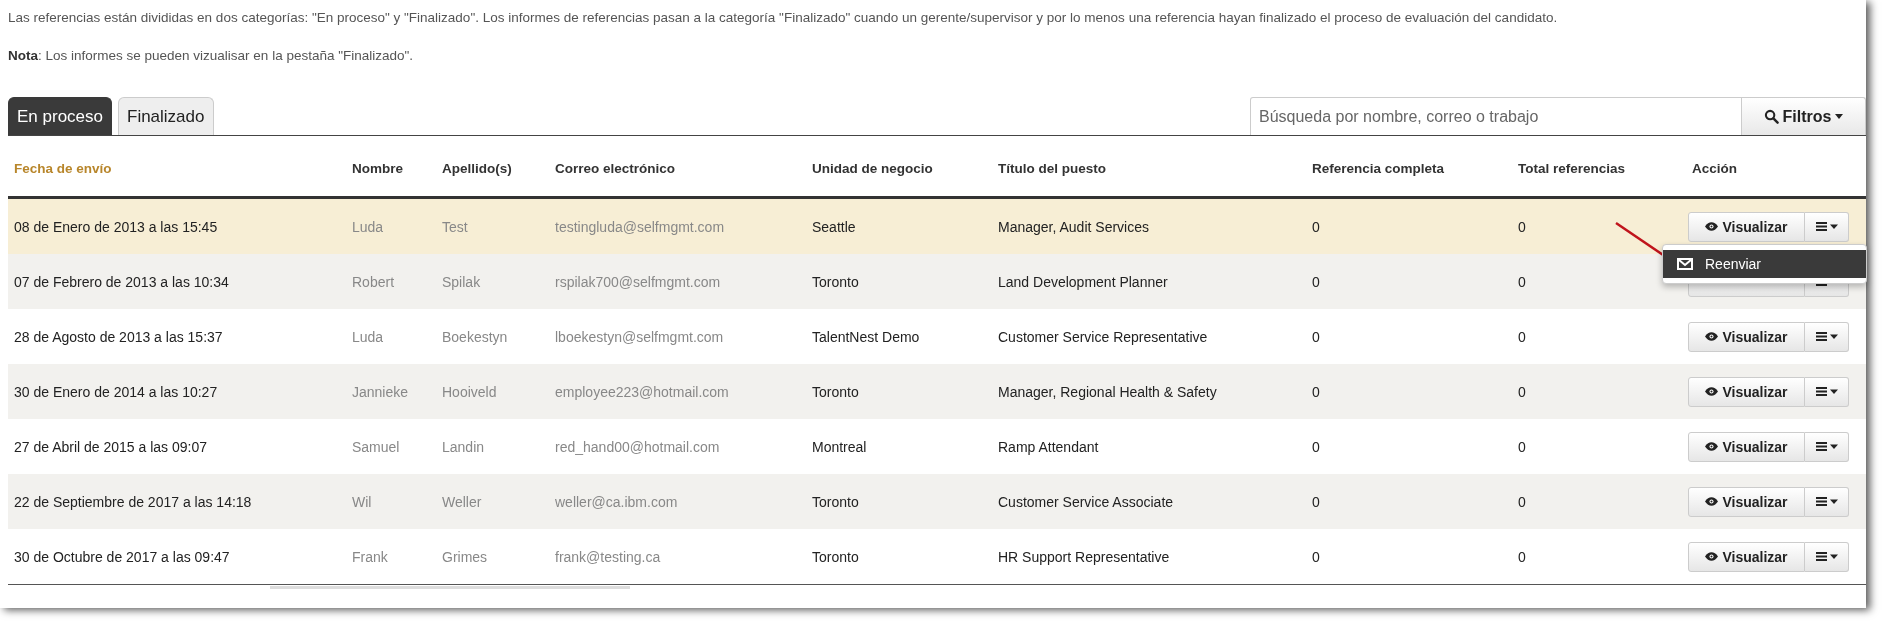  What do you see at coordinates (111, 446) in the screenshot?
I see `table-cell: 27 de Abril de 2015 a las 09:07` at bounding box center [111, 446].